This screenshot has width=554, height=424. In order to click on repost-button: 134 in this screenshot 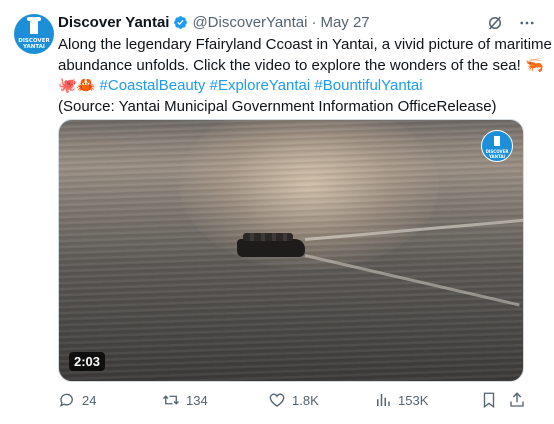, I will do `click(185, 400)`.